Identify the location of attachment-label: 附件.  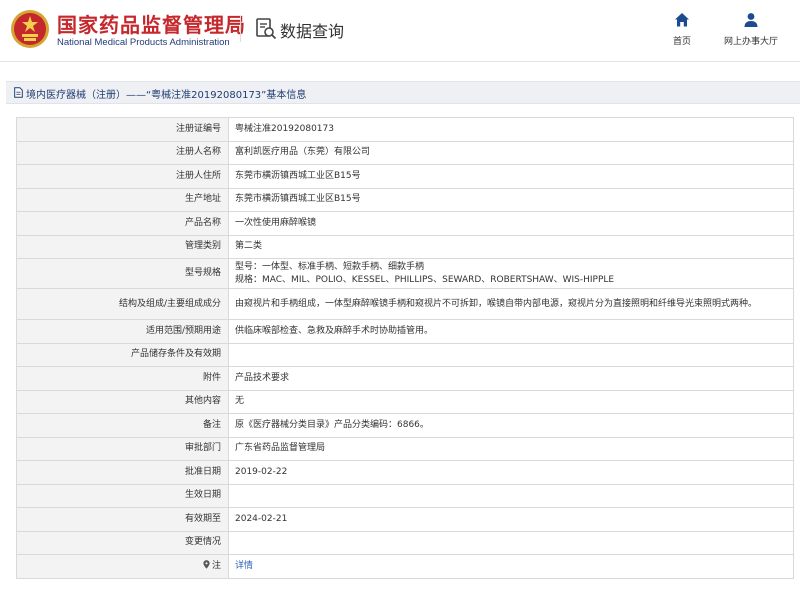
(122, 378).